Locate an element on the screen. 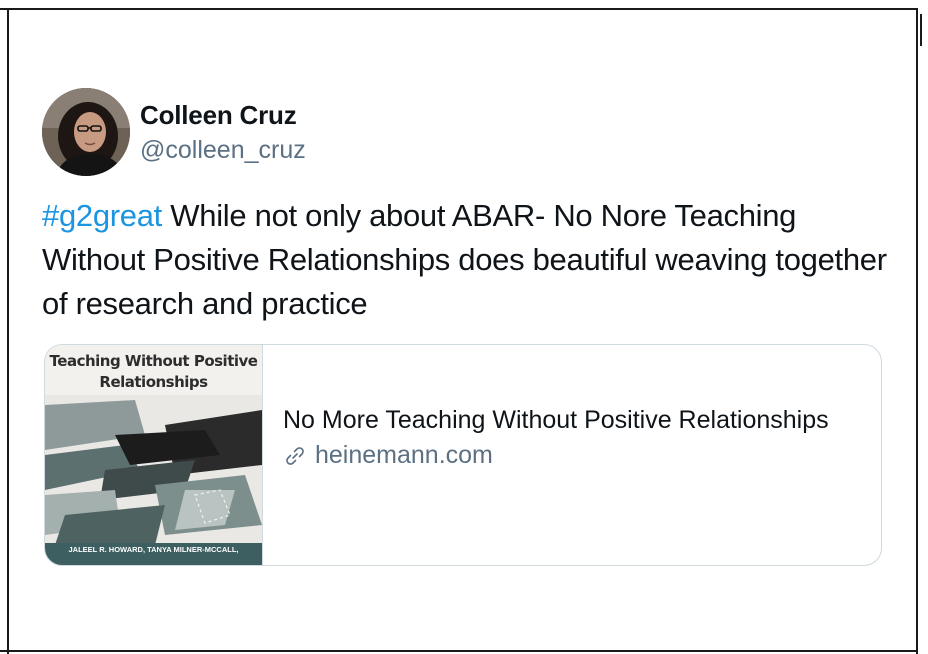 Image resolution: width=928 pixels, height=654 pixels. book-cover-title: Teaching Without Positive Relationships is located at coordinates (153, 371).